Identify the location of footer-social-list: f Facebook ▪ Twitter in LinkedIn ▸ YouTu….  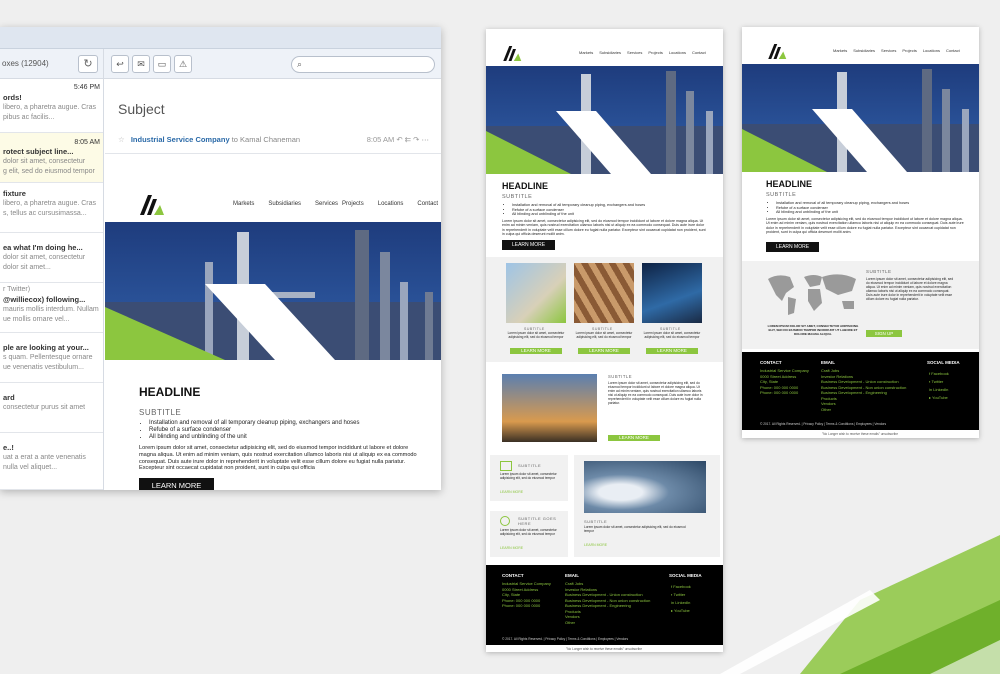
(953, 386).